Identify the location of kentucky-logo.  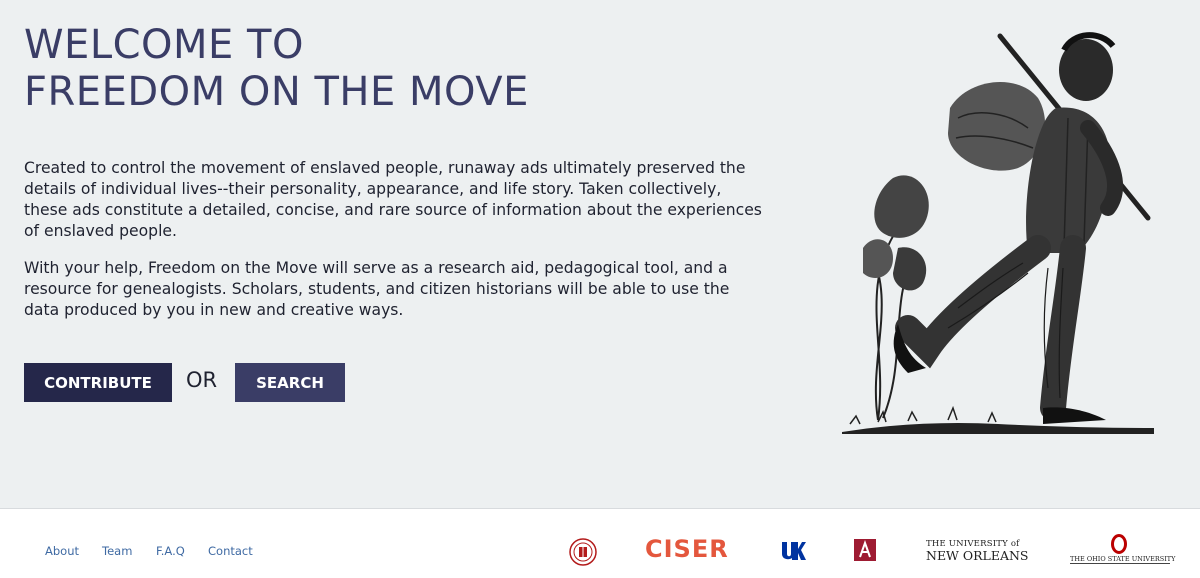
(792, 551).